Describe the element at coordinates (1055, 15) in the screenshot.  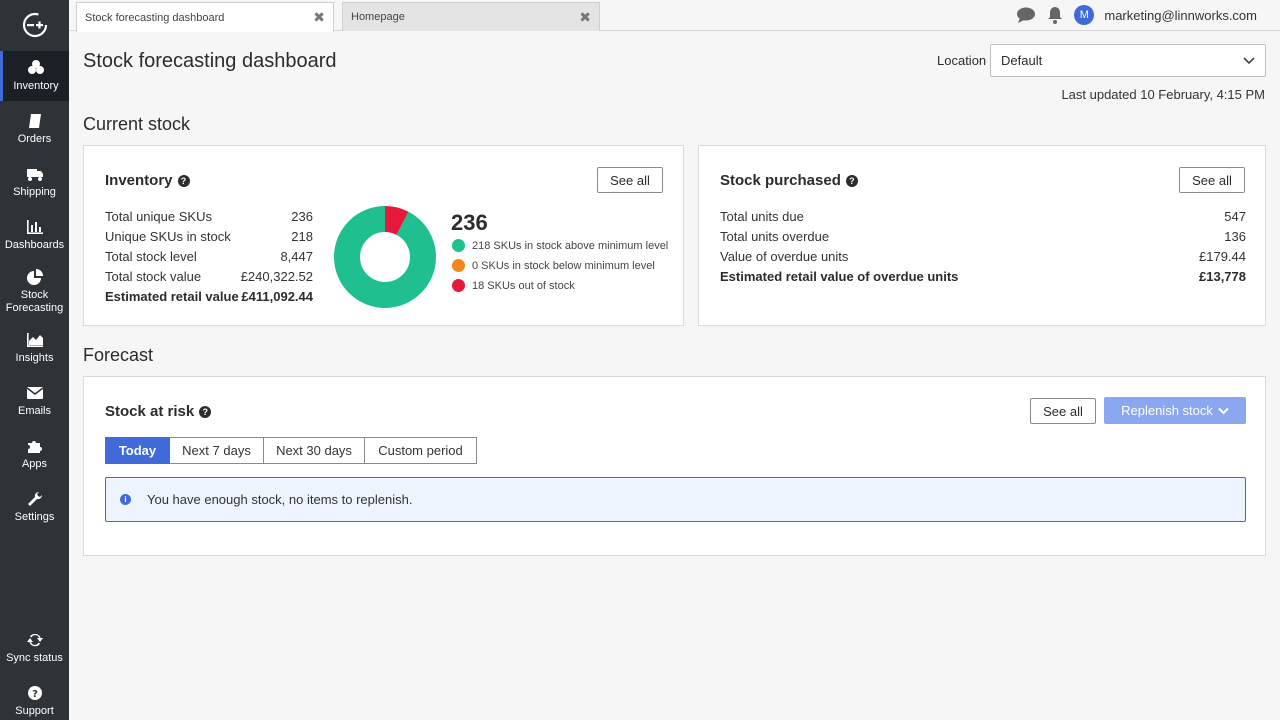
I see `bell-icon` at that location.